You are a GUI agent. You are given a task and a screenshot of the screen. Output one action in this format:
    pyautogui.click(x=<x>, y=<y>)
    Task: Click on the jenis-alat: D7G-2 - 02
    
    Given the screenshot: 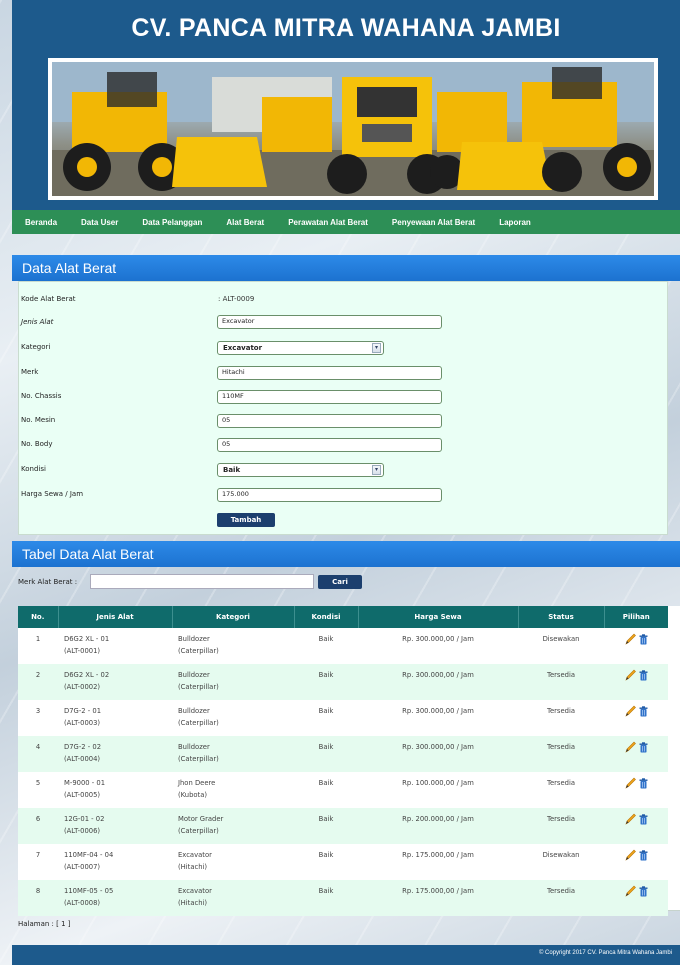 What is the action you would take?
    pyautogui.click(x=83, y=747)
    